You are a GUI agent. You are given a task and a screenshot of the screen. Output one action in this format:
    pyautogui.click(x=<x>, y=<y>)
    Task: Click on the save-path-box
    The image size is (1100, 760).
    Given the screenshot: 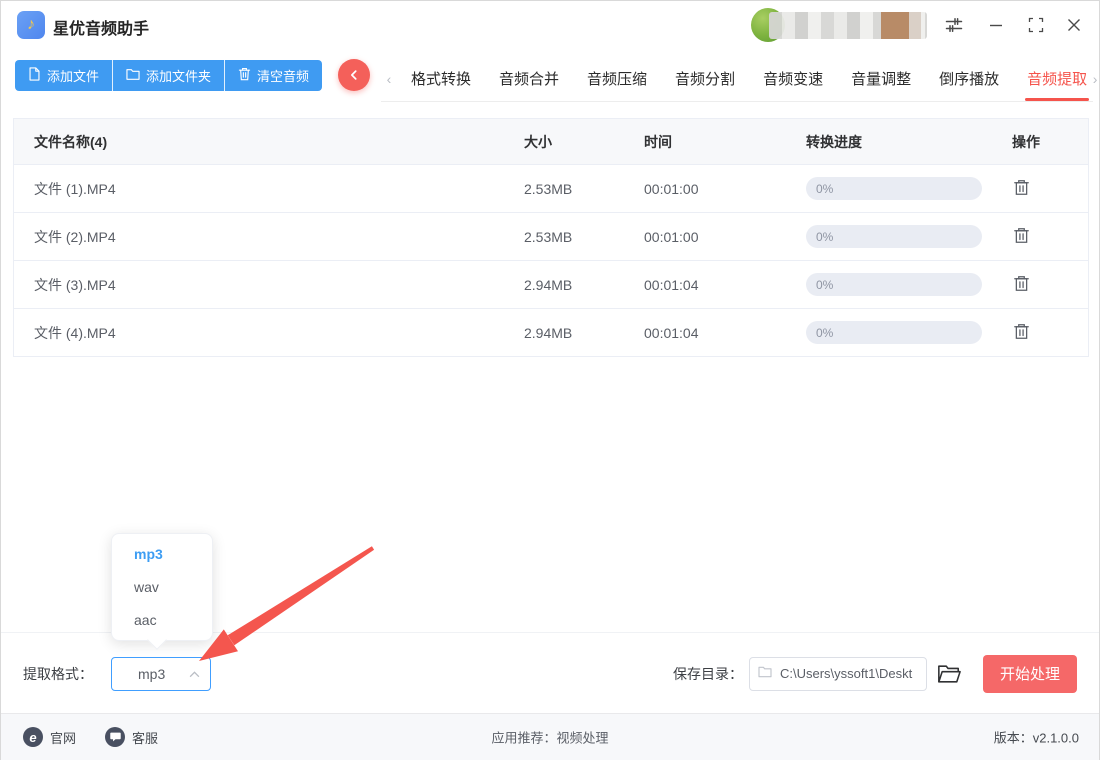 What is the action you would take?
    pyautogui.click(x=838, y=673)
    